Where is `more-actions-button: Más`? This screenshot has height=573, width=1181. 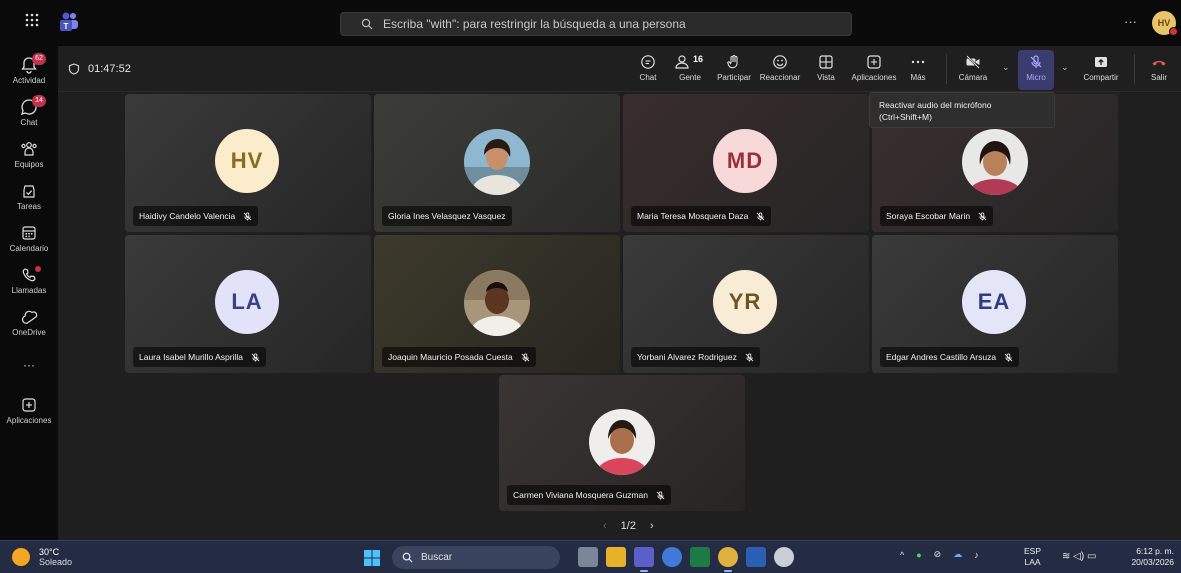
more-actions-button: Más is located at coordinates (918, 70).